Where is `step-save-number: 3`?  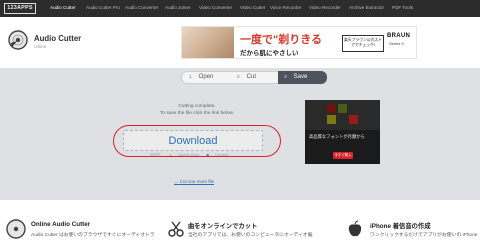 step-save-number: 3 is located at coordinates (285, 77).